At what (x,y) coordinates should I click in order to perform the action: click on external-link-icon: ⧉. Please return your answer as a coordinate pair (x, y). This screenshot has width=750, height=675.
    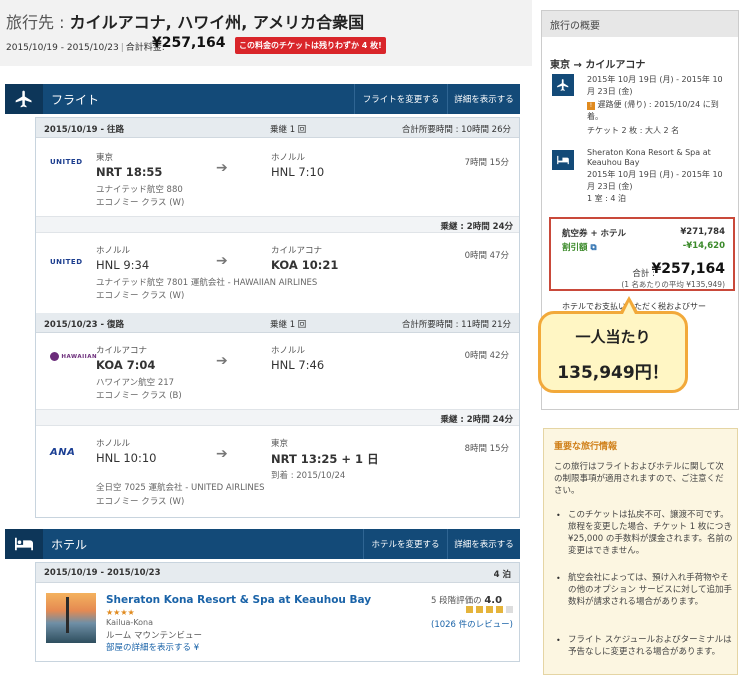
    Looking at the image, I should click on (593, 248).